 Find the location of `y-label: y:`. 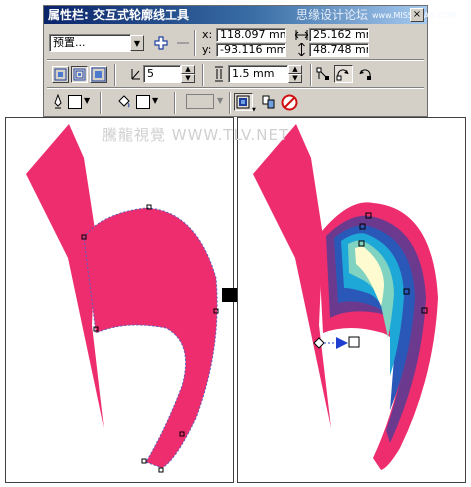

y-label: y: is located at coordinates (207, 49).